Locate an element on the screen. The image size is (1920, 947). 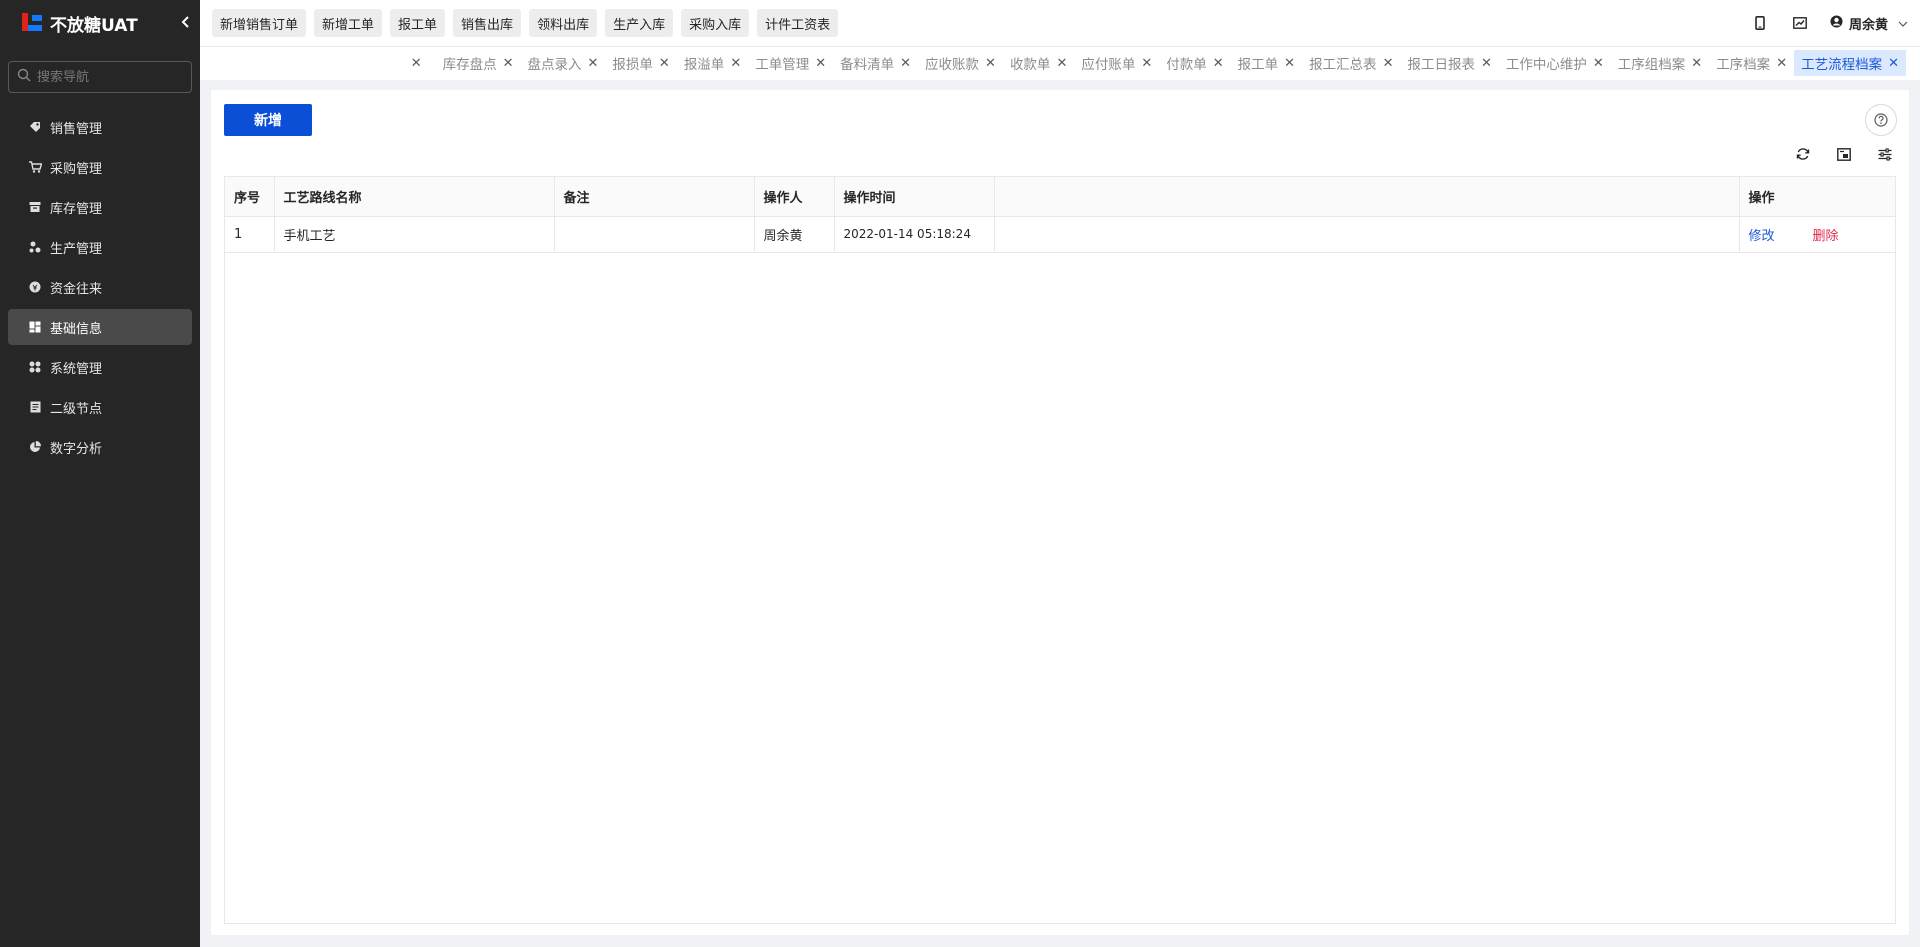
quick-purchase-inbound-button: 采购入库 is located at coordinates (715, 23).